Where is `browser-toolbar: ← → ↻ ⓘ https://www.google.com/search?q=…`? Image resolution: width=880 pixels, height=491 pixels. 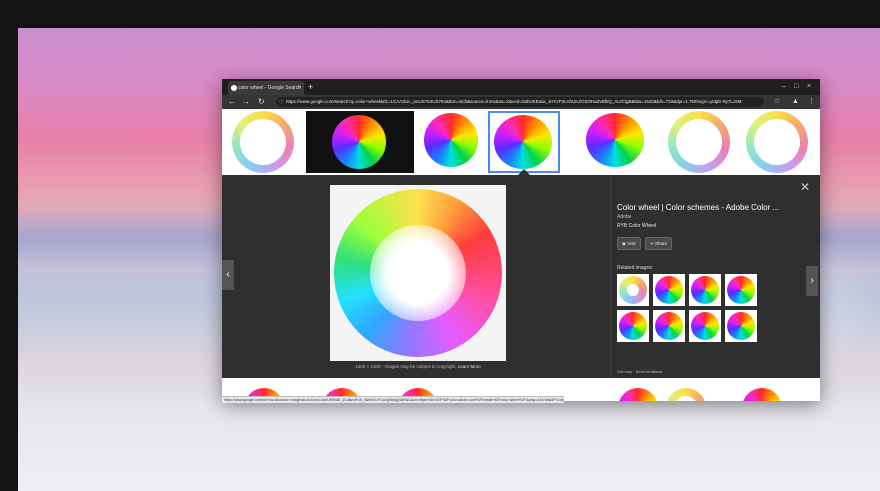 browser-toolbar: ← → ↻ ⓘ https://www.google.com/search?q=… is located at coordinates (521, 102).